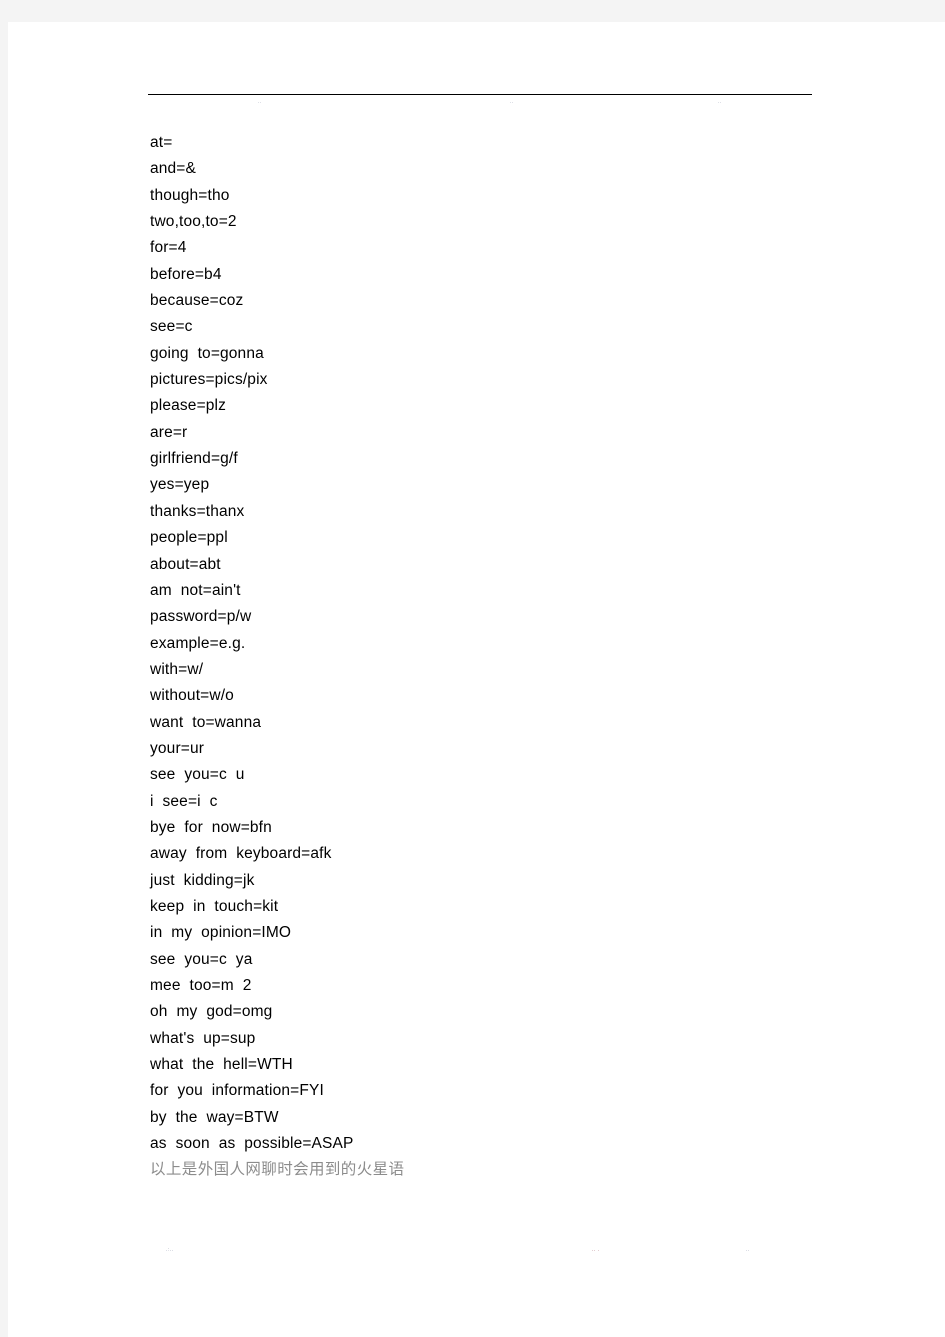  I want to click on list-item: girlfriend=g/f, so click(194, 459).